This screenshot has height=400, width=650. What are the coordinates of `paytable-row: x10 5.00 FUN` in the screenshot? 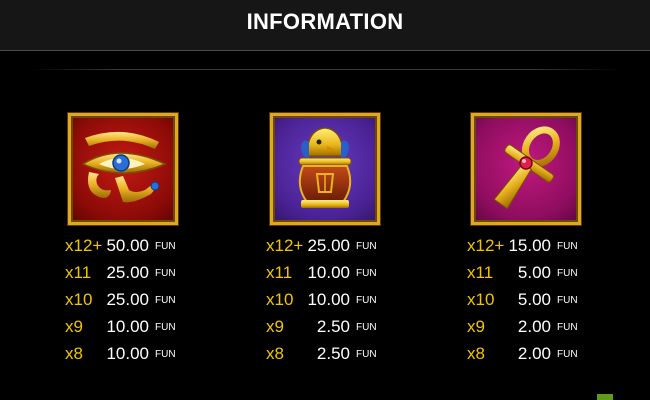 It's located at (537, 299).